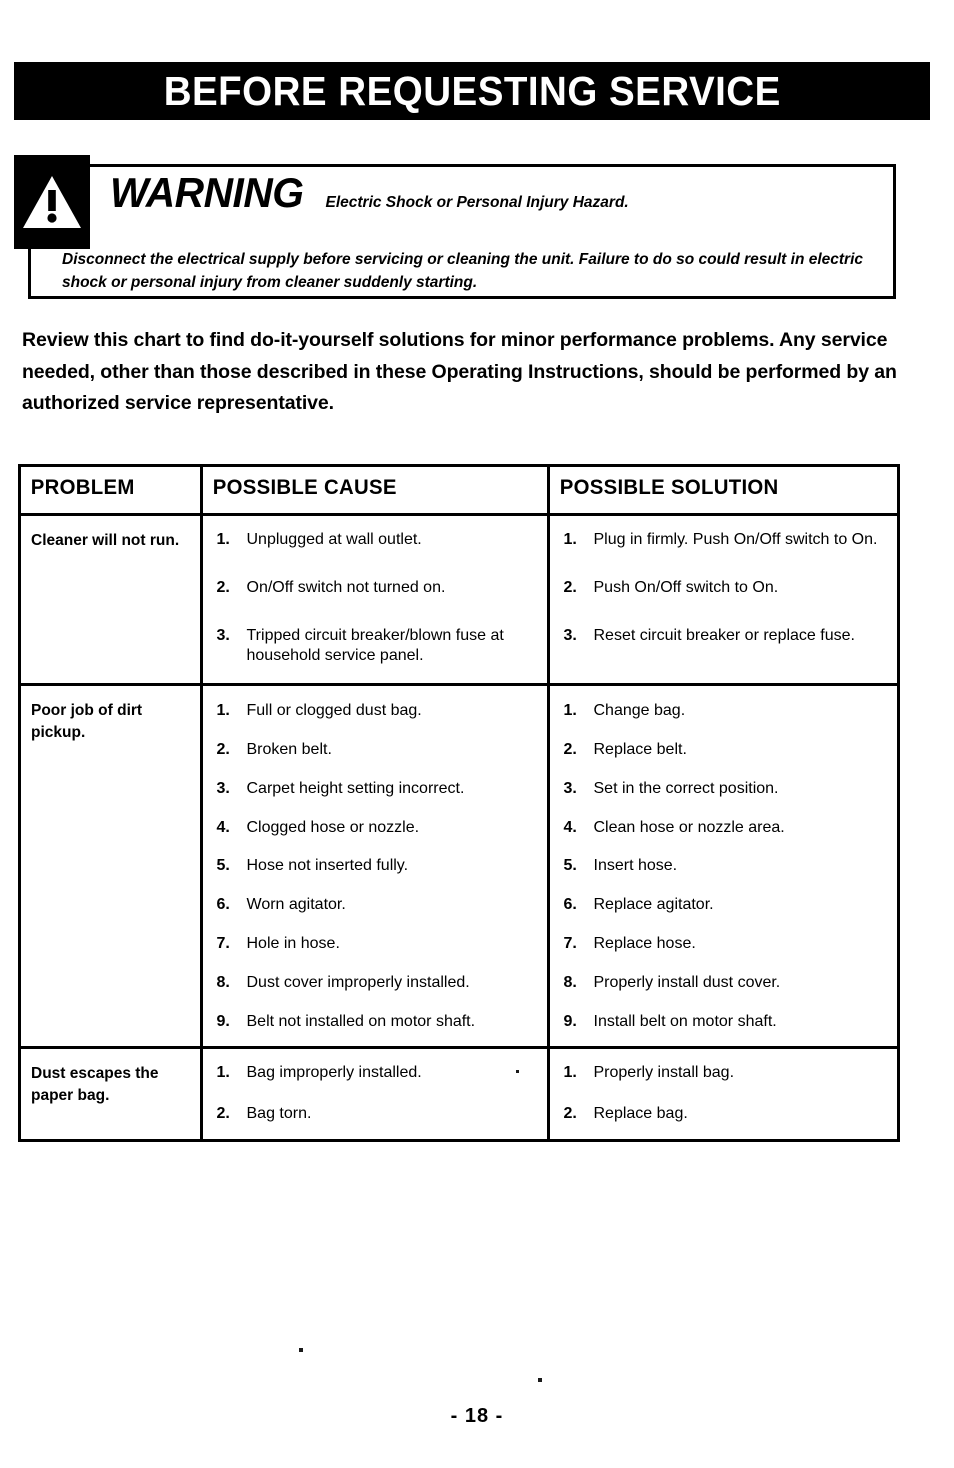  Describe the element at coordinates (375, 491) in the screenshot. I see `column-header-possible-cause: POSSIBLE CAUSE` at that location.